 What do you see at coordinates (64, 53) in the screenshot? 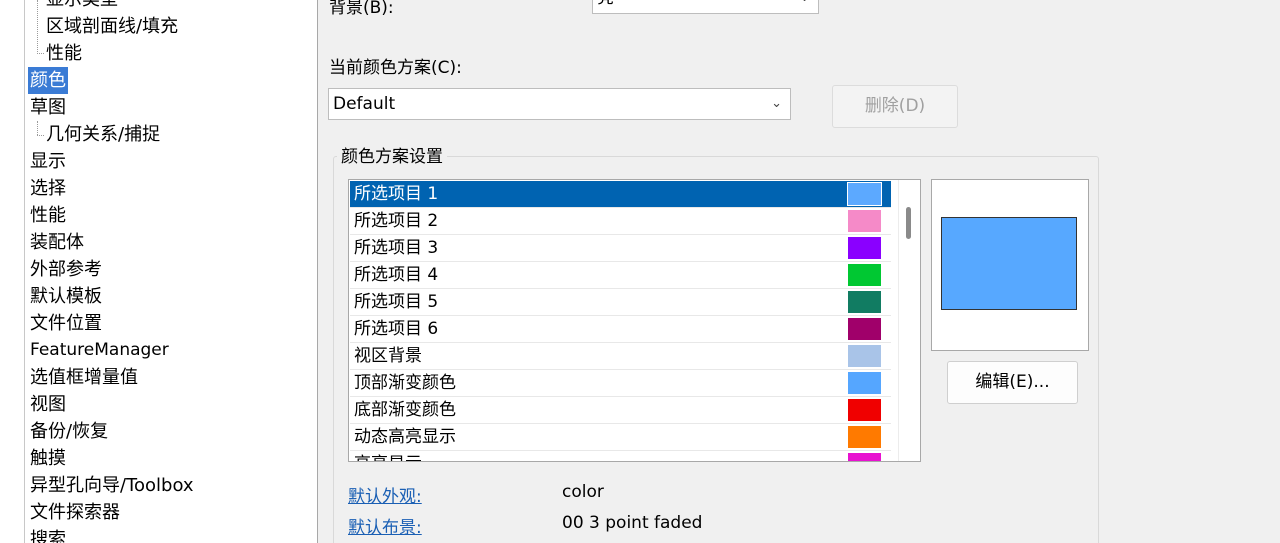
I see `tree-item-performance-sub: 性能` at bounding box center [64, 53].